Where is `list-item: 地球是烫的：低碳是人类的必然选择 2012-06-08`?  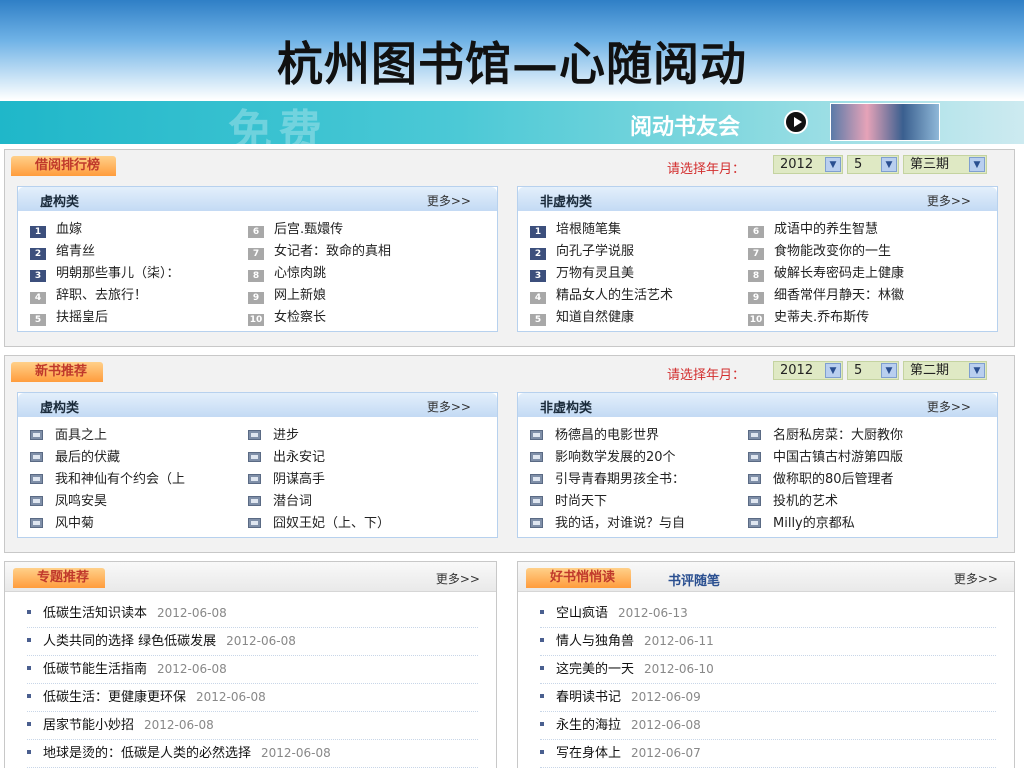
list-item: 地球是烫的：低碳是人类的必然选择 2012-06-08 is located at coordinates (252, 754).